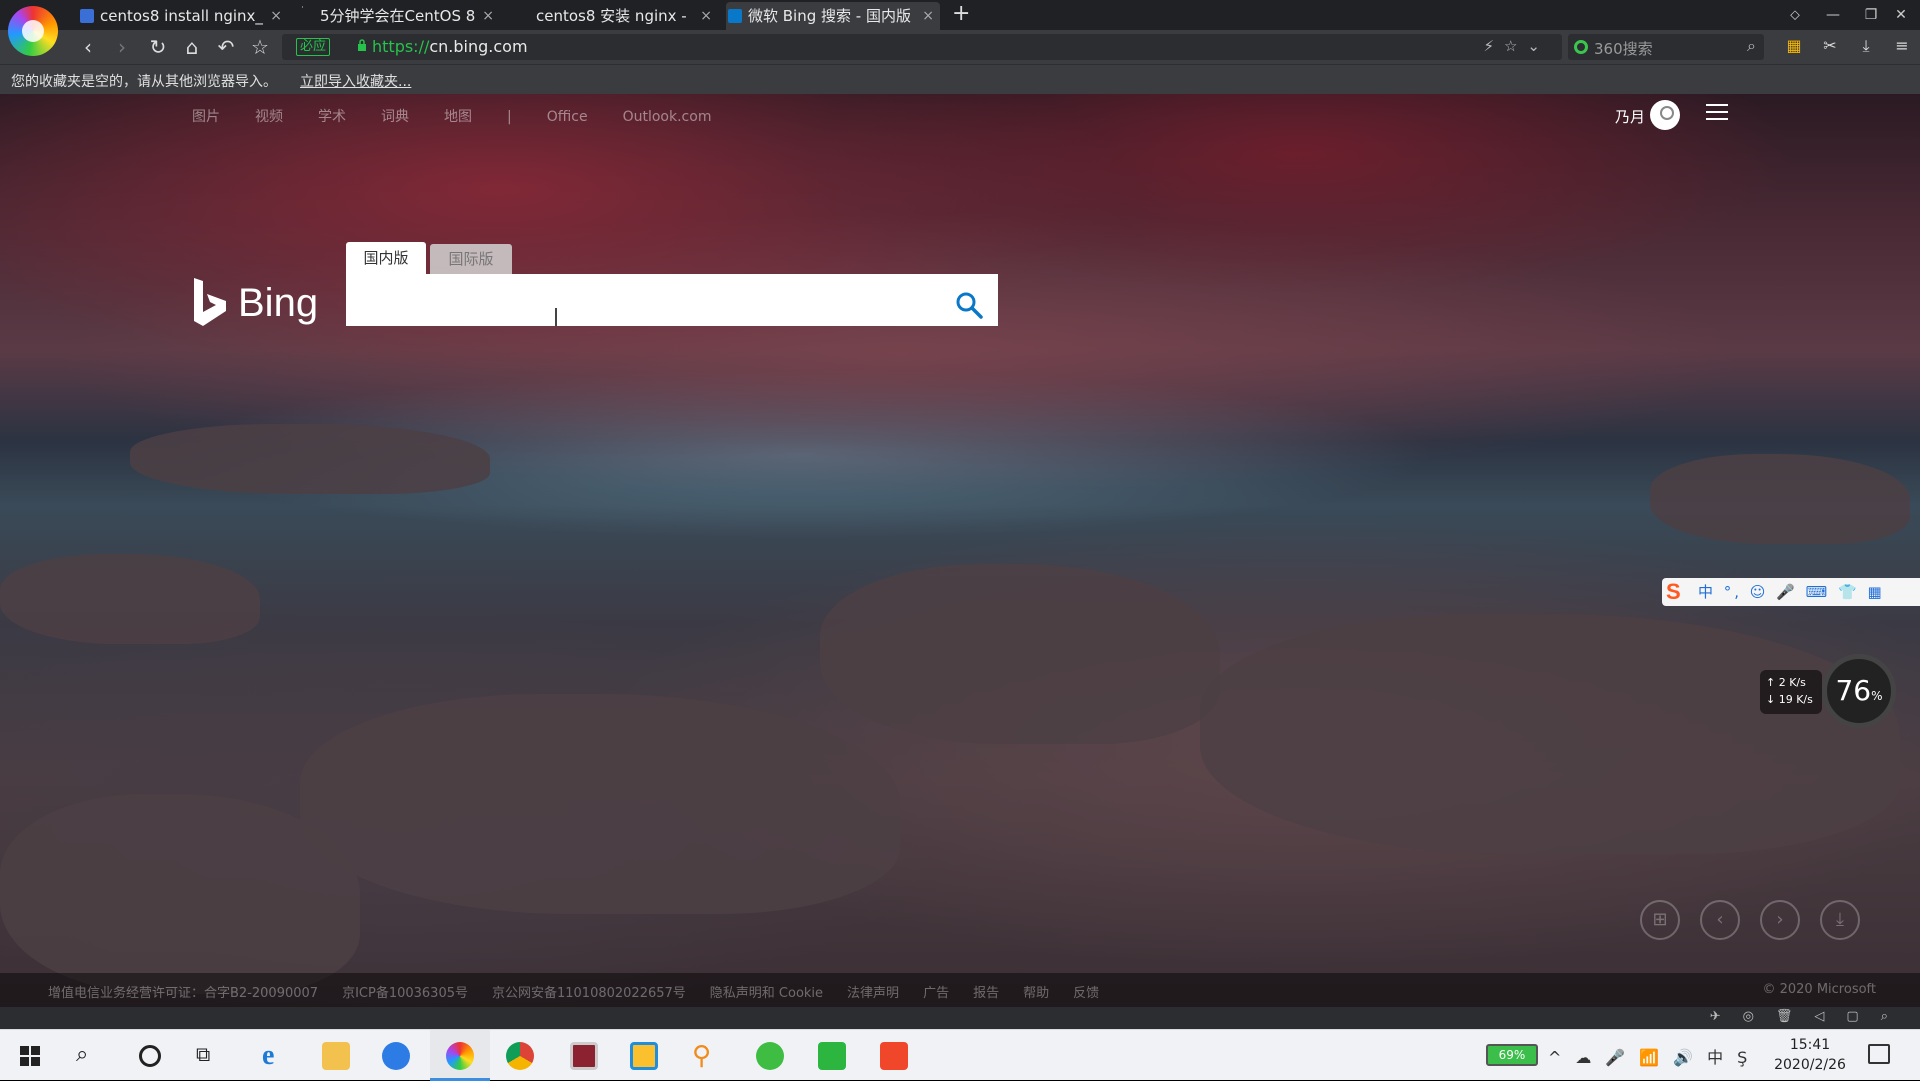  Describe the element at coordinates (460, 1055) in the screenshot. I see `360-browser-app` at that location.